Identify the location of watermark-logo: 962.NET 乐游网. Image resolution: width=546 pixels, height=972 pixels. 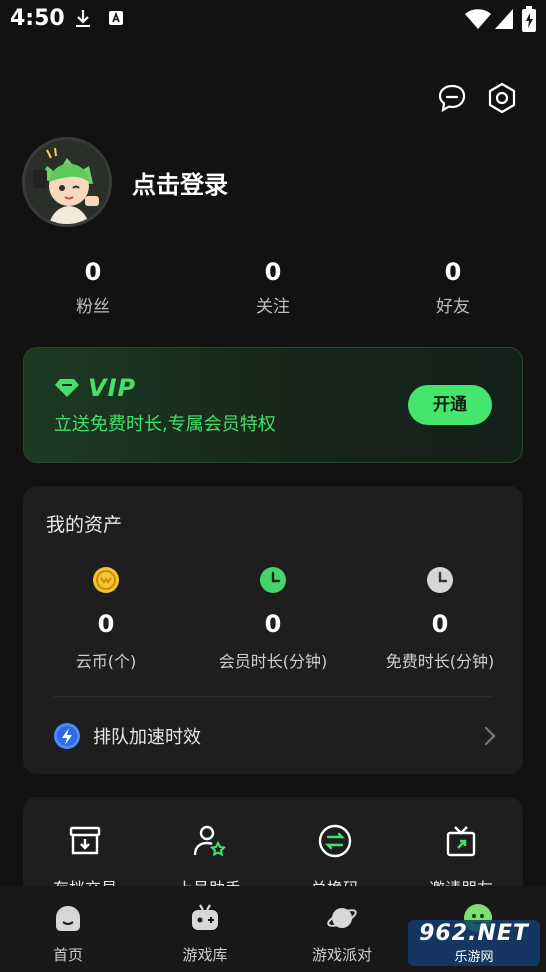
(474, 943).